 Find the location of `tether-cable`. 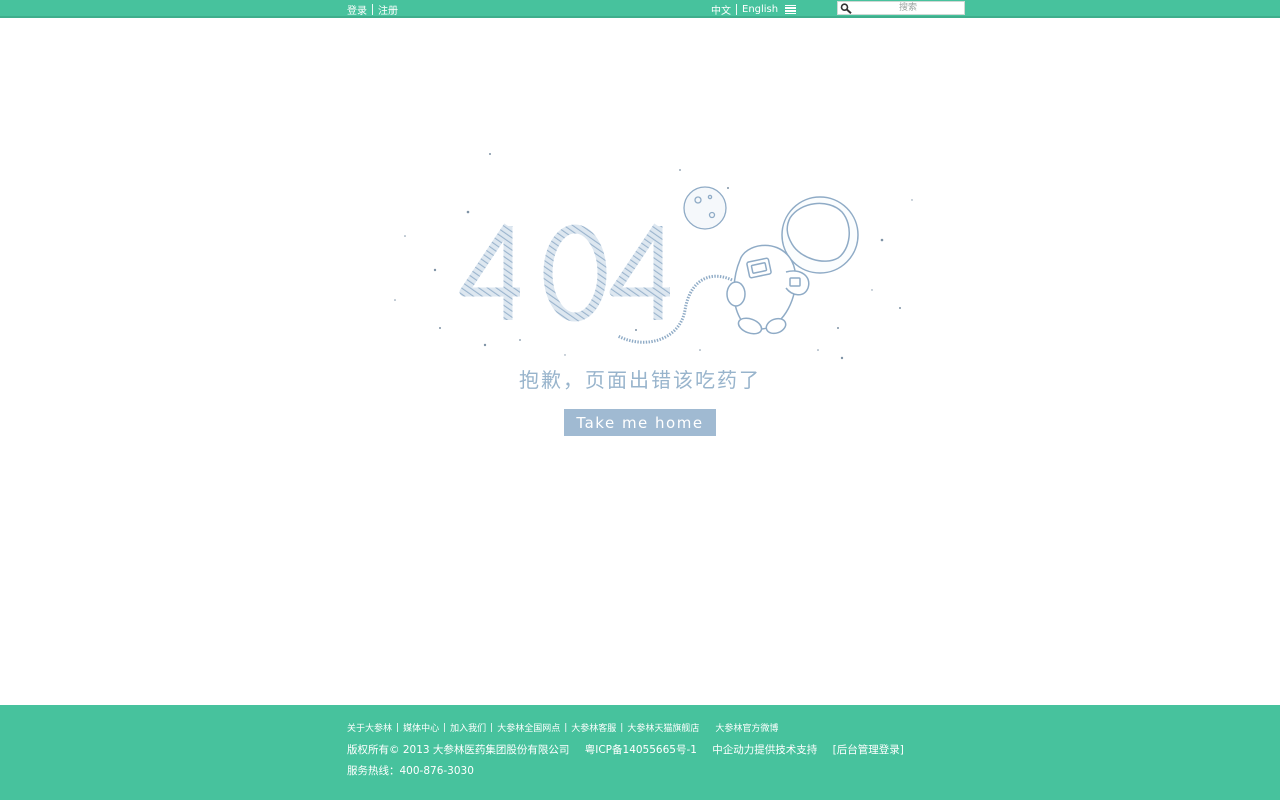

tether-cable is located at coordinates (675, 309).